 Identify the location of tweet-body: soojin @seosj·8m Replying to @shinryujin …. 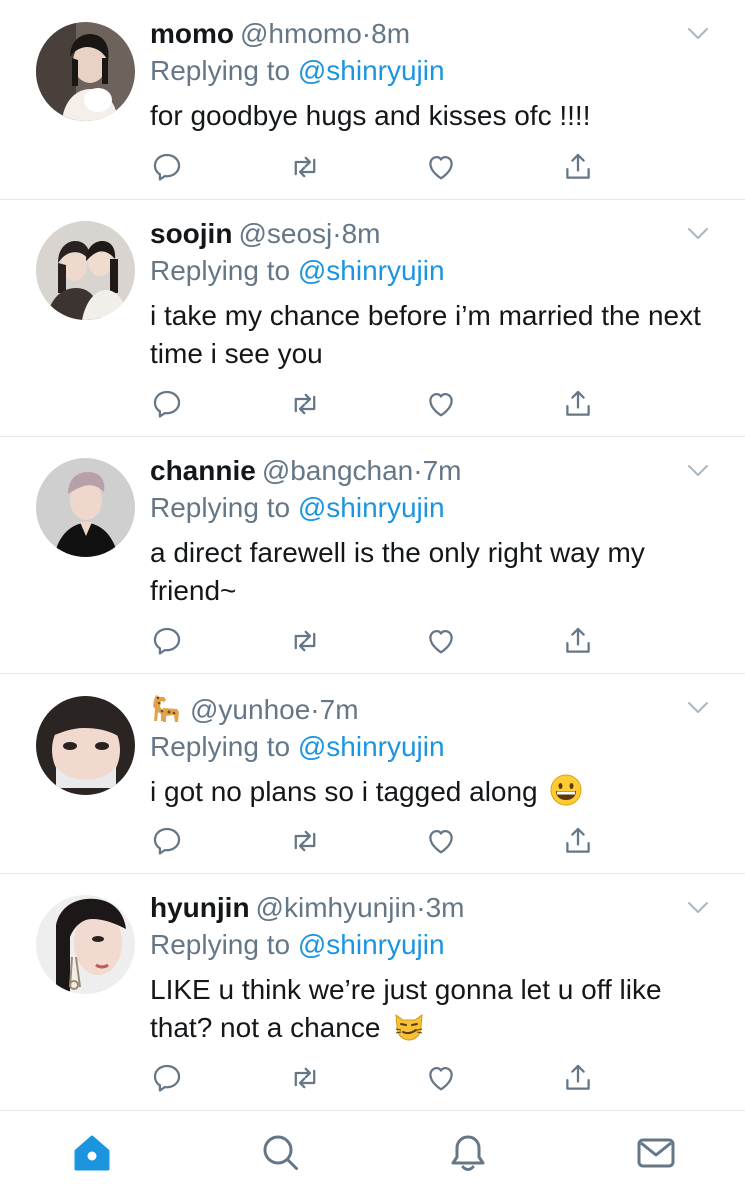
(432, 295).